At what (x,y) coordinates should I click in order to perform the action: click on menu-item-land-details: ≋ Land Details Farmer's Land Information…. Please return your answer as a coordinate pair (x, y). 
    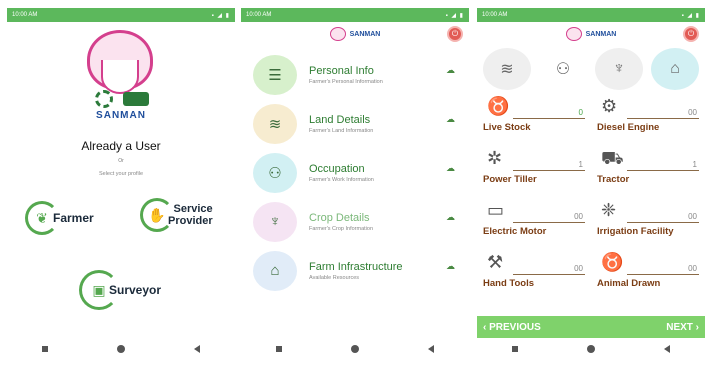
    Looking at the image, I should click on (355, 123).